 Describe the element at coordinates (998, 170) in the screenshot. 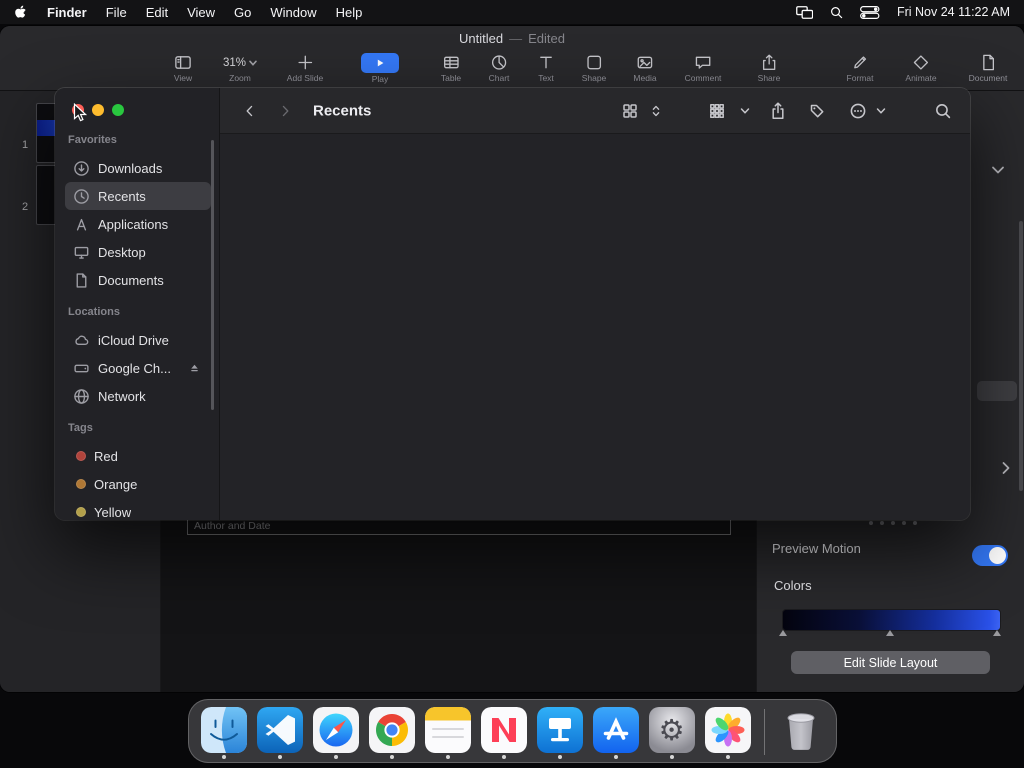

I see `inspector-section-chevron-icon` at that location.